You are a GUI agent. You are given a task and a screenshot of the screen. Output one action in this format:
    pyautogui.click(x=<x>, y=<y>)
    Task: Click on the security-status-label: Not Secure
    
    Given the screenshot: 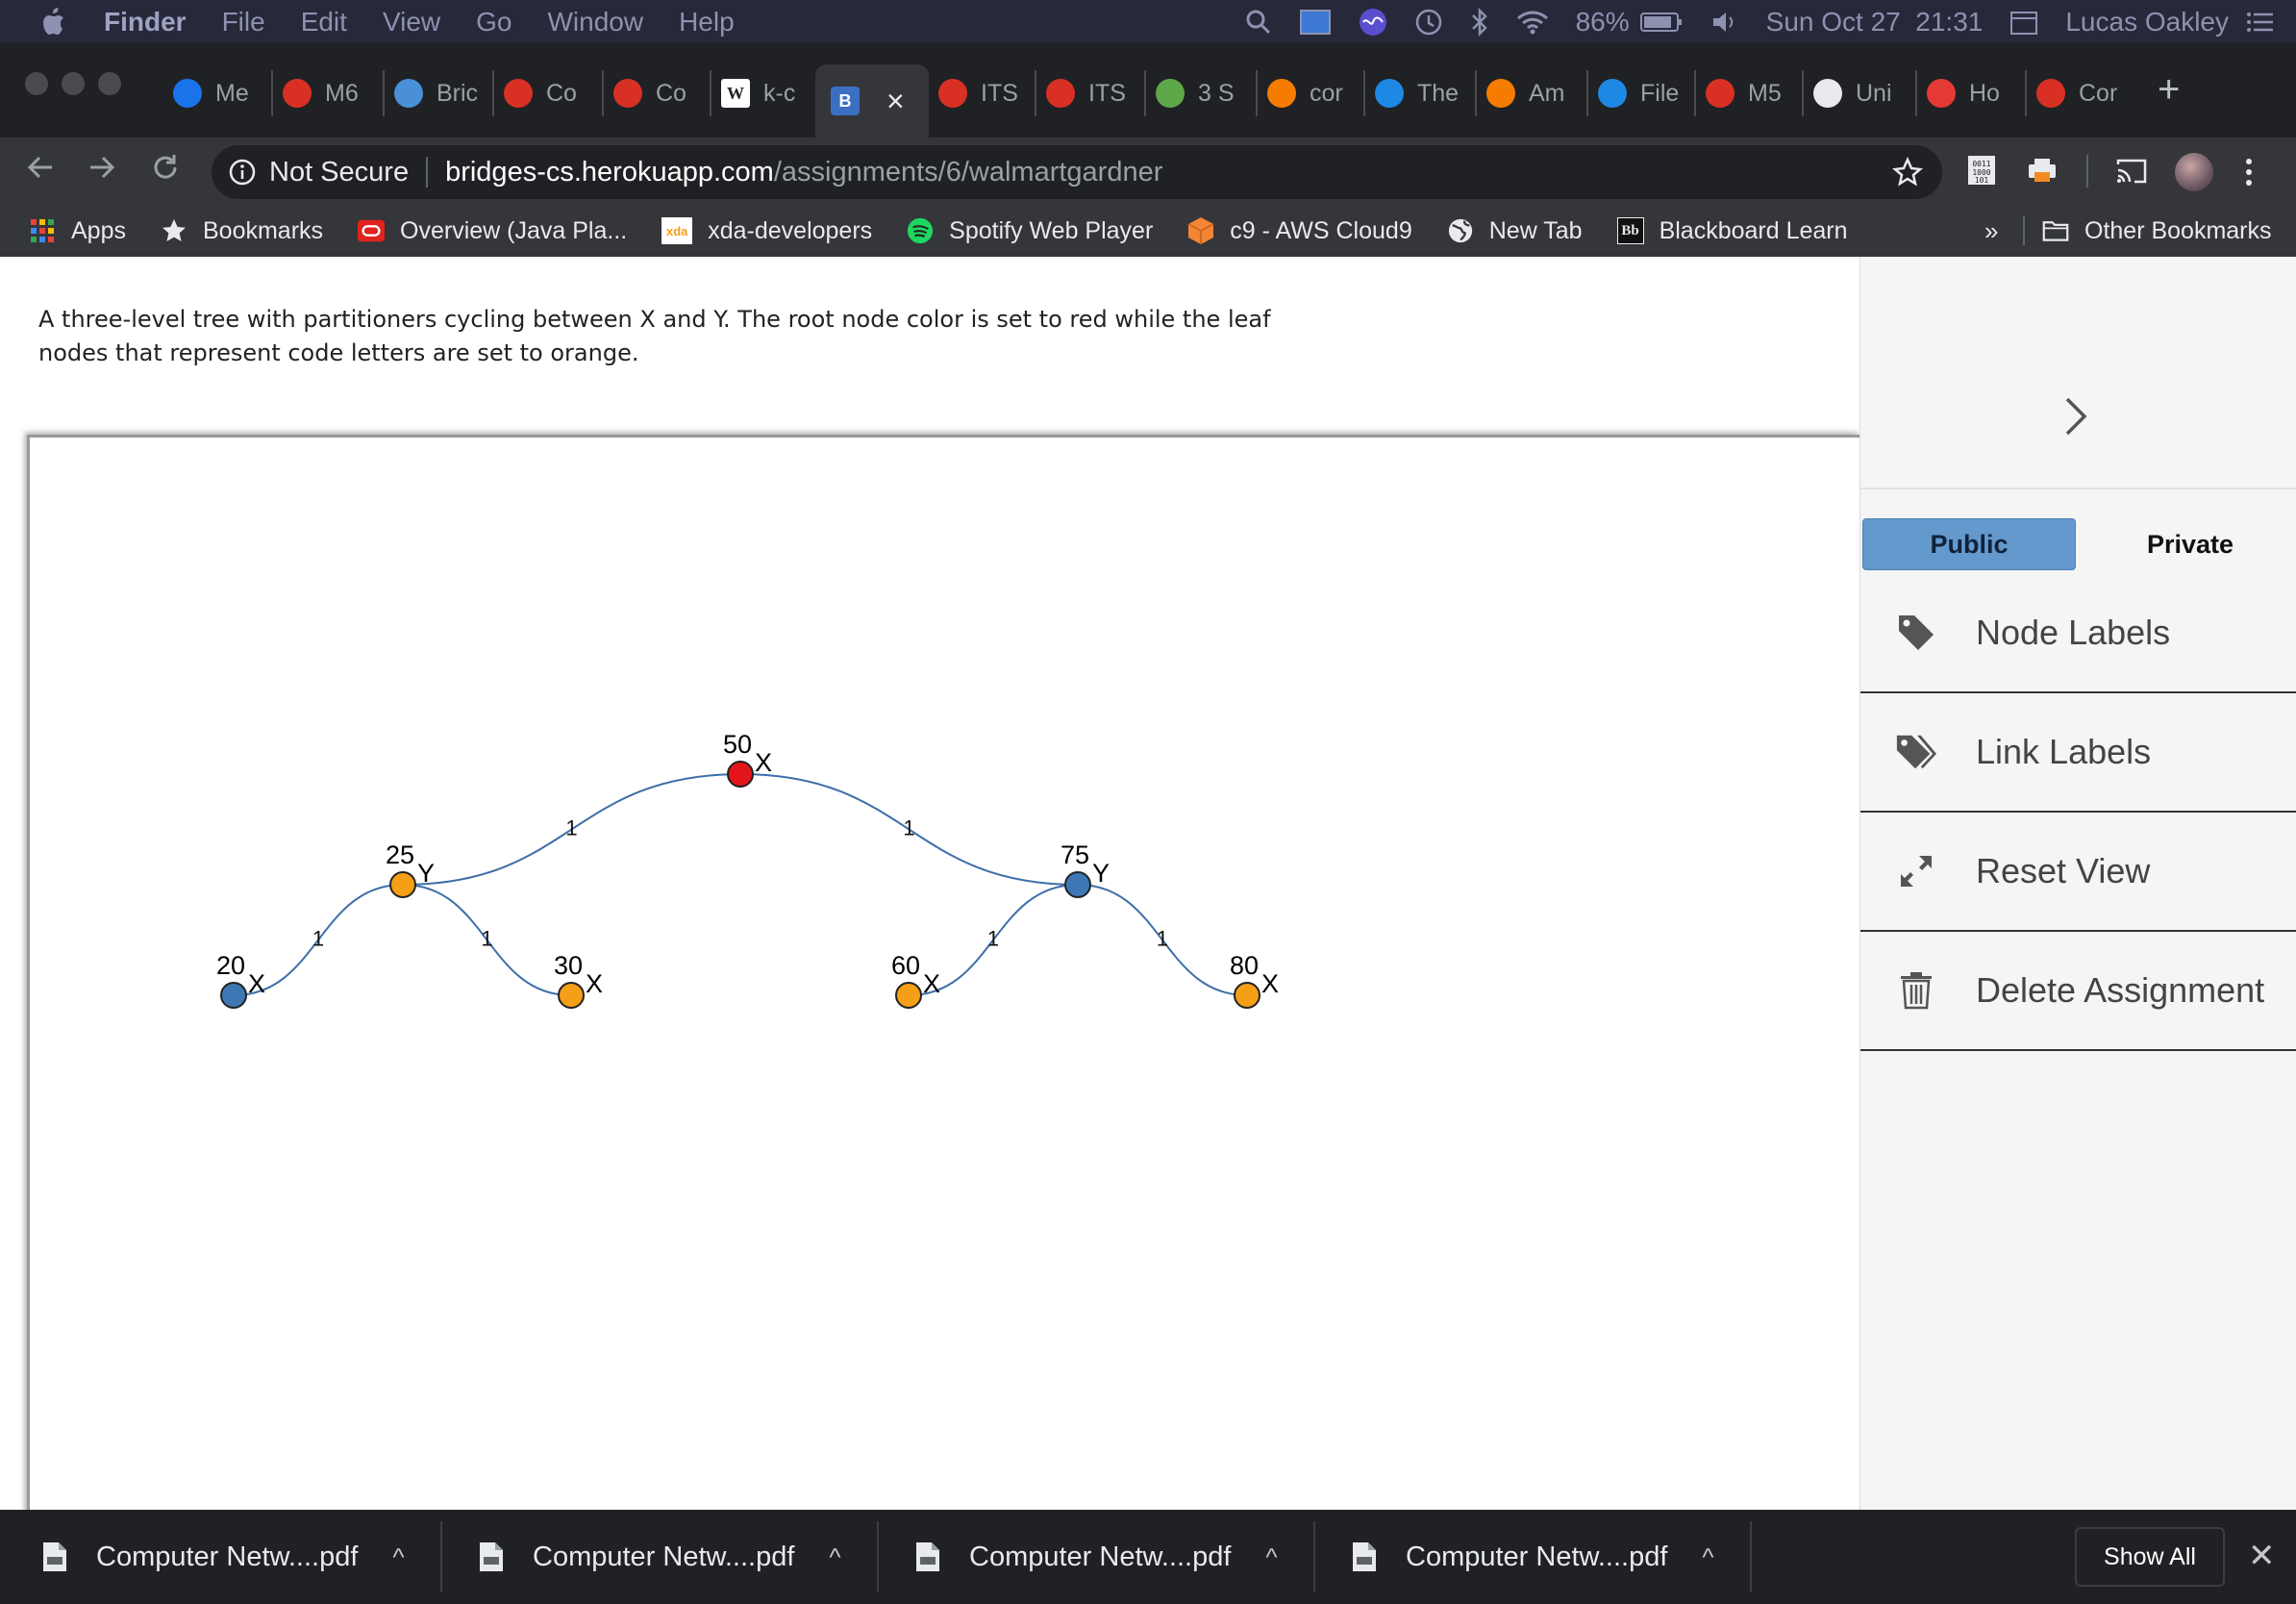 What is the action you would take?
    pyautogui.click(x=339, y=172)
    